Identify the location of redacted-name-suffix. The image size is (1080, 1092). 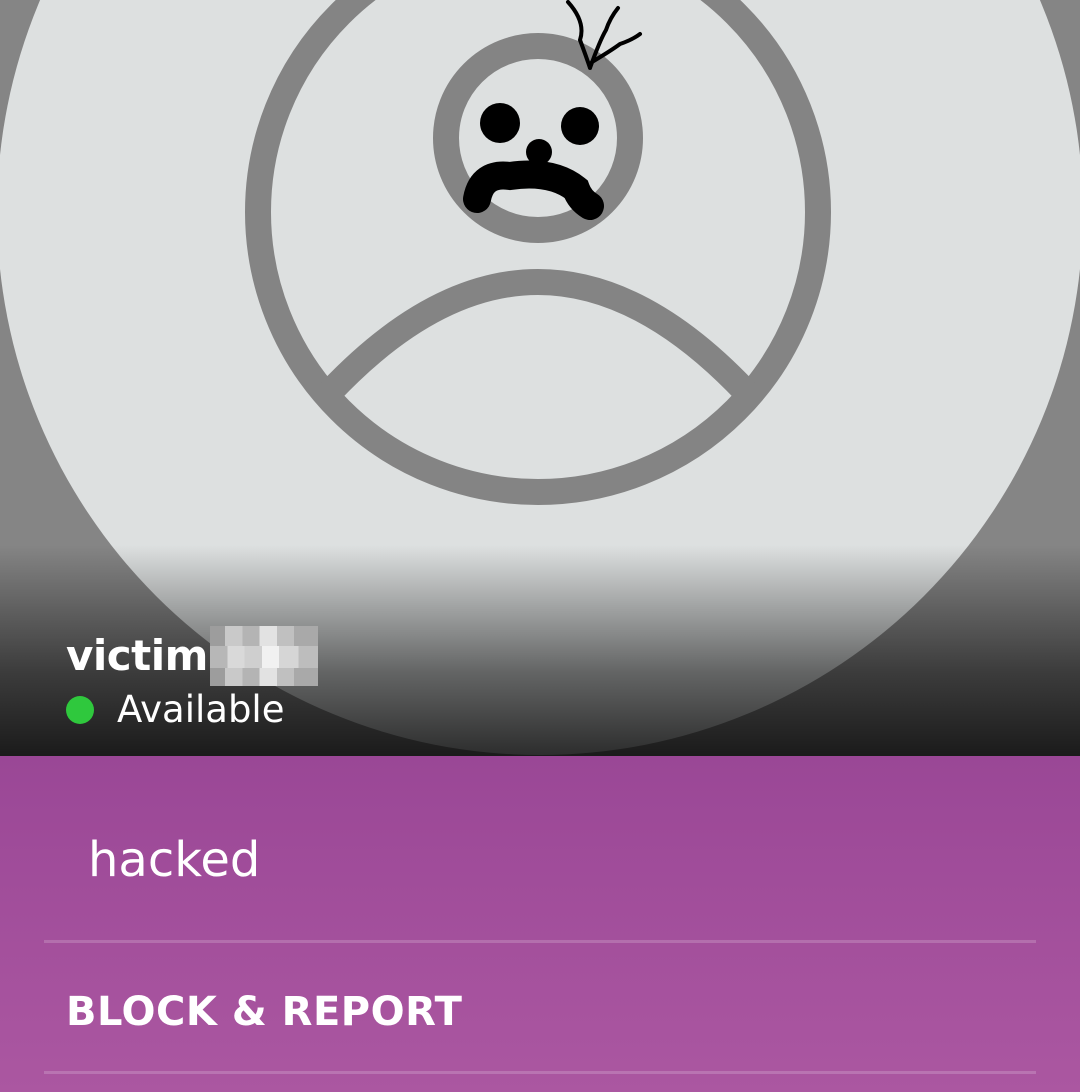
(263, 656).